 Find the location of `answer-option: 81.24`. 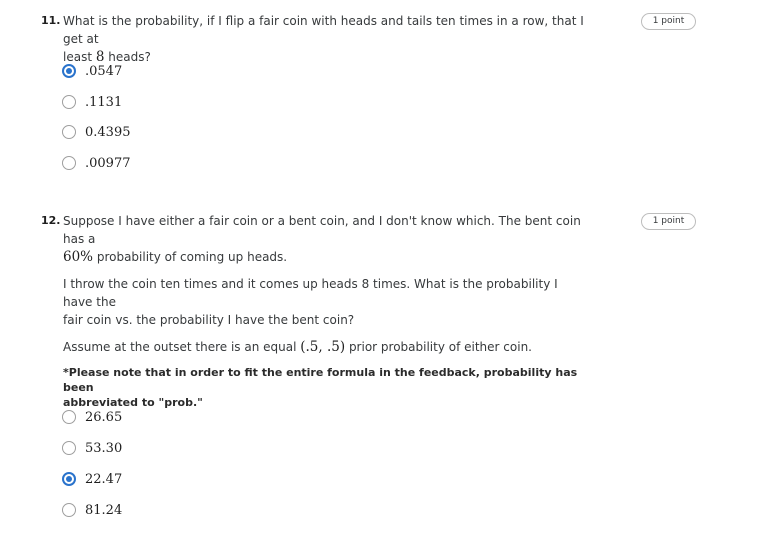

answer-option: 81.24 is located at coordinates (92, 510).